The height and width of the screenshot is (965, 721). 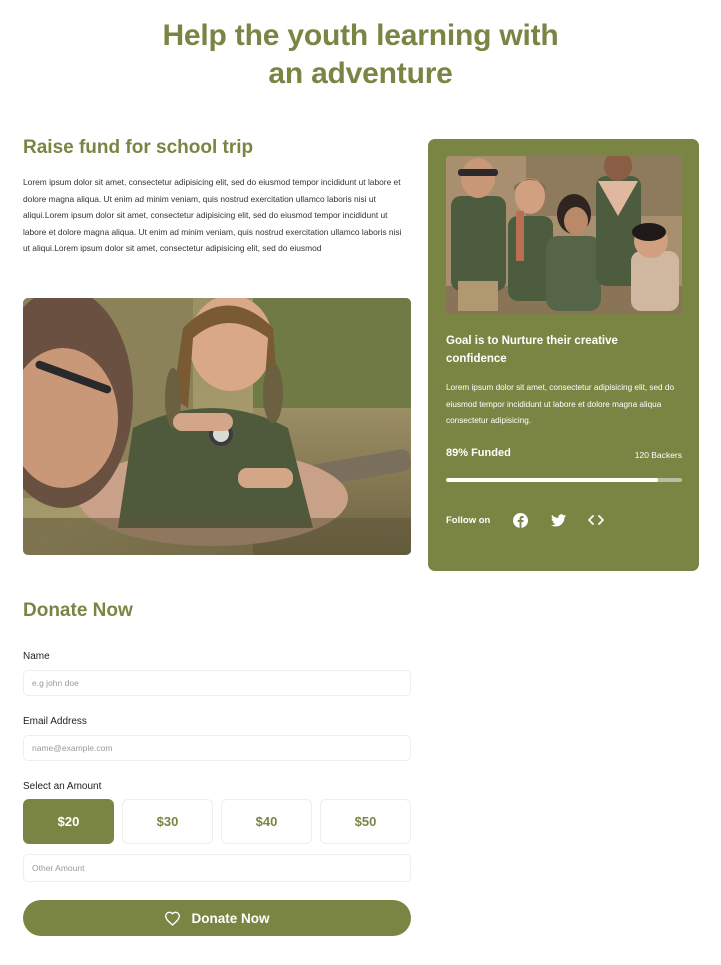 I want to click on donate-now-label: Donate Now, so click(x=230, y=918).